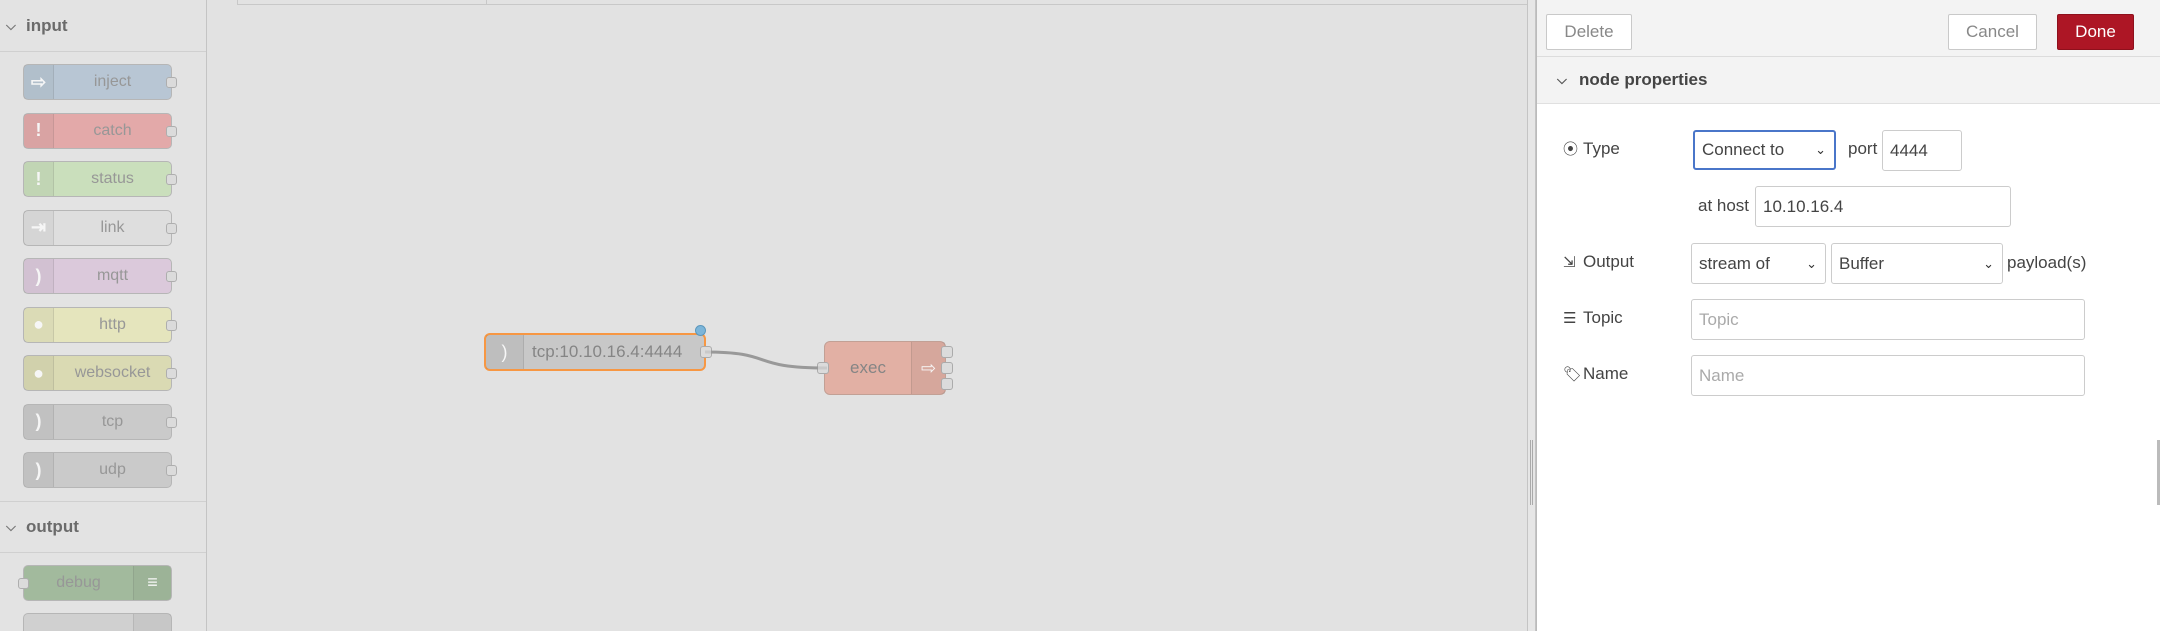 The image size is (2160, 631). Describe the element at coordinates (1531, 315) in the screenshot. I see `sidebar-splitter` at that location.